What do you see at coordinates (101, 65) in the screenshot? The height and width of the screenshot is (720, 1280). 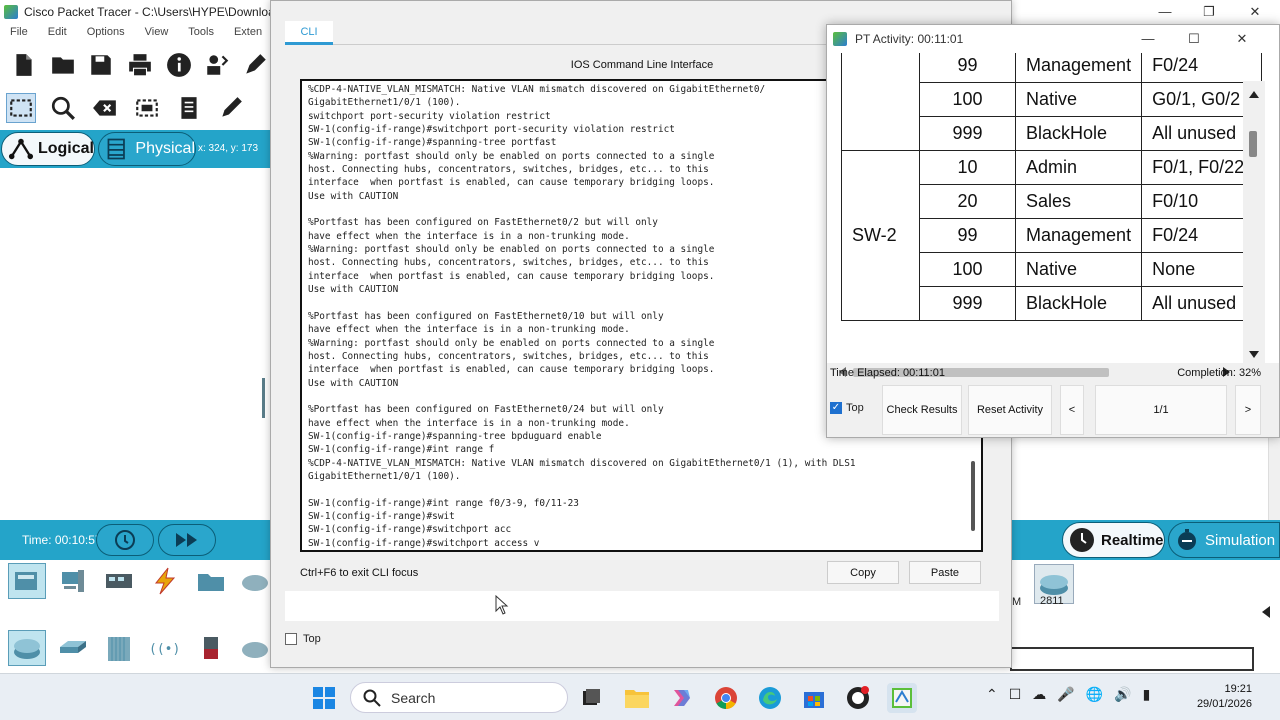 I see `save-icon` at bounding box center [101, 65].